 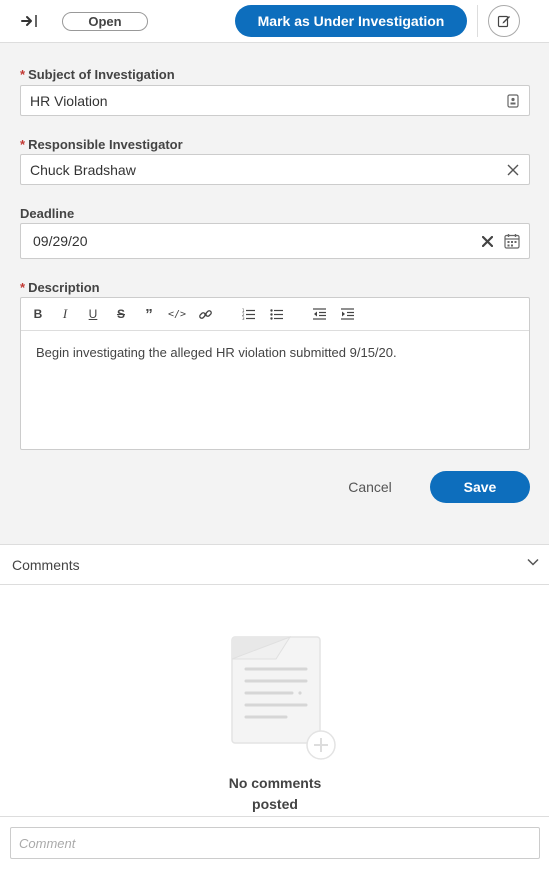 I want to click on quote-icon: ”, so click(x=149, y=314).